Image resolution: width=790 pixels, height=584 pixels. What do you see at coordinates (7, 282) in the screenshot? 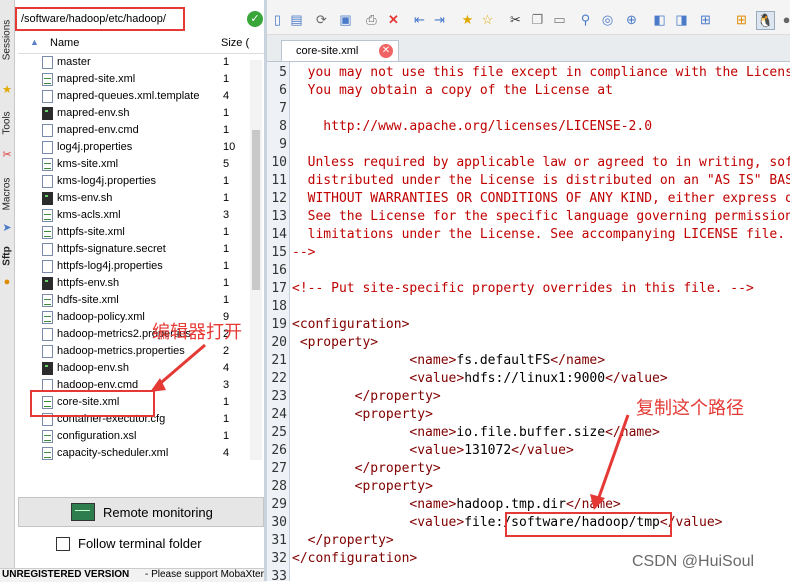
I see `sftp-icon: ●` at bounding box center [7, 282].